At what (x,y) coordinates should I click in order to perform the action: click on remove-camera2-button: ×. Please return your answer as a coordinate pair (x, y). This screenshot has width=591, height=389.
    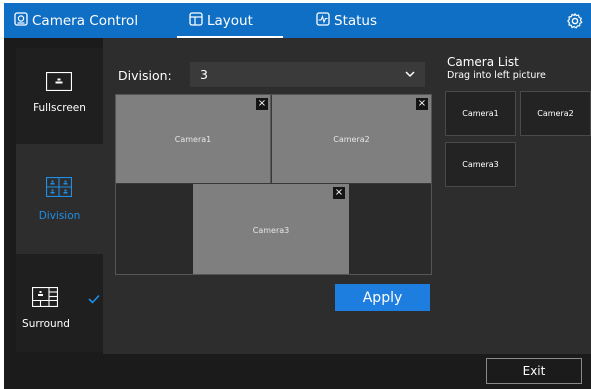
    Looking at the image, I should click on (422, 104).